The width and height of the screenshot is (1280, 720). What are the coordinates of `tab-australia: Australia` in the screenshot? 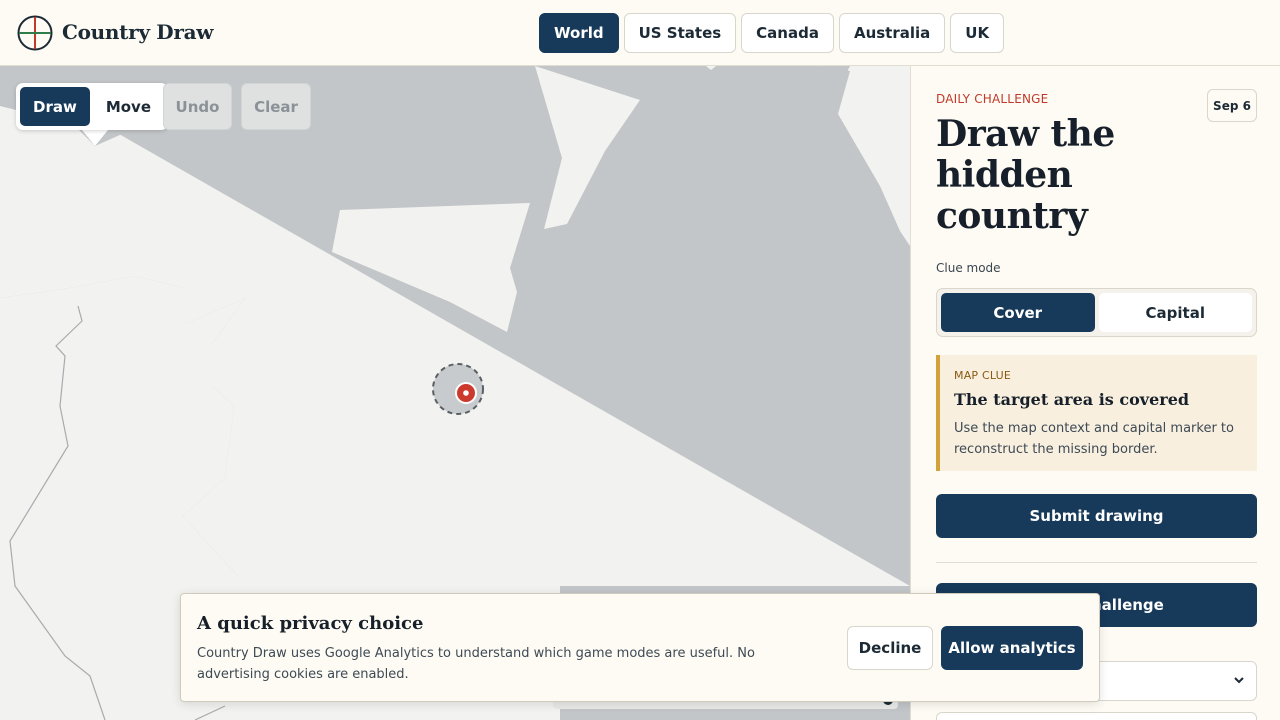 It's located at (892, 33).